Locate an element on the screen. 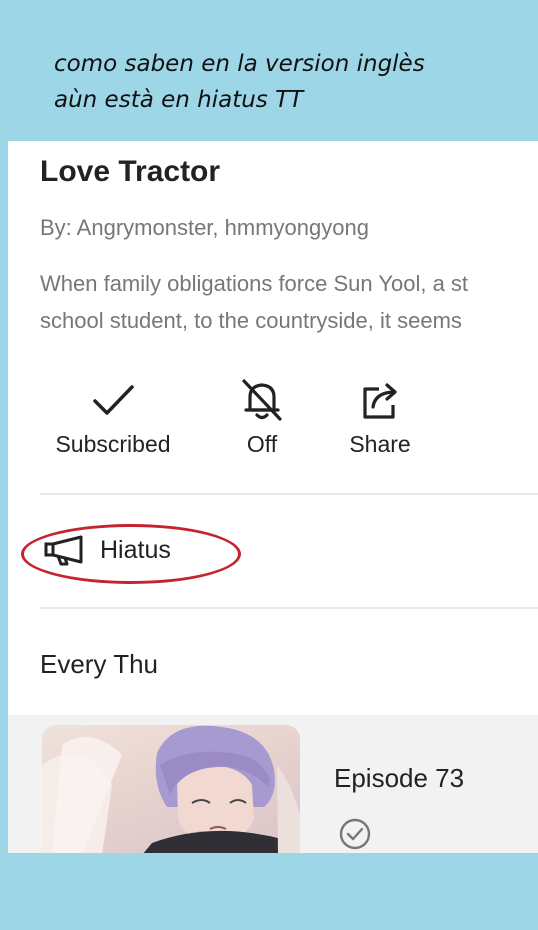 This screenshot has height=930, width=538. check-circle-icon is located at coordinates (355, 834).